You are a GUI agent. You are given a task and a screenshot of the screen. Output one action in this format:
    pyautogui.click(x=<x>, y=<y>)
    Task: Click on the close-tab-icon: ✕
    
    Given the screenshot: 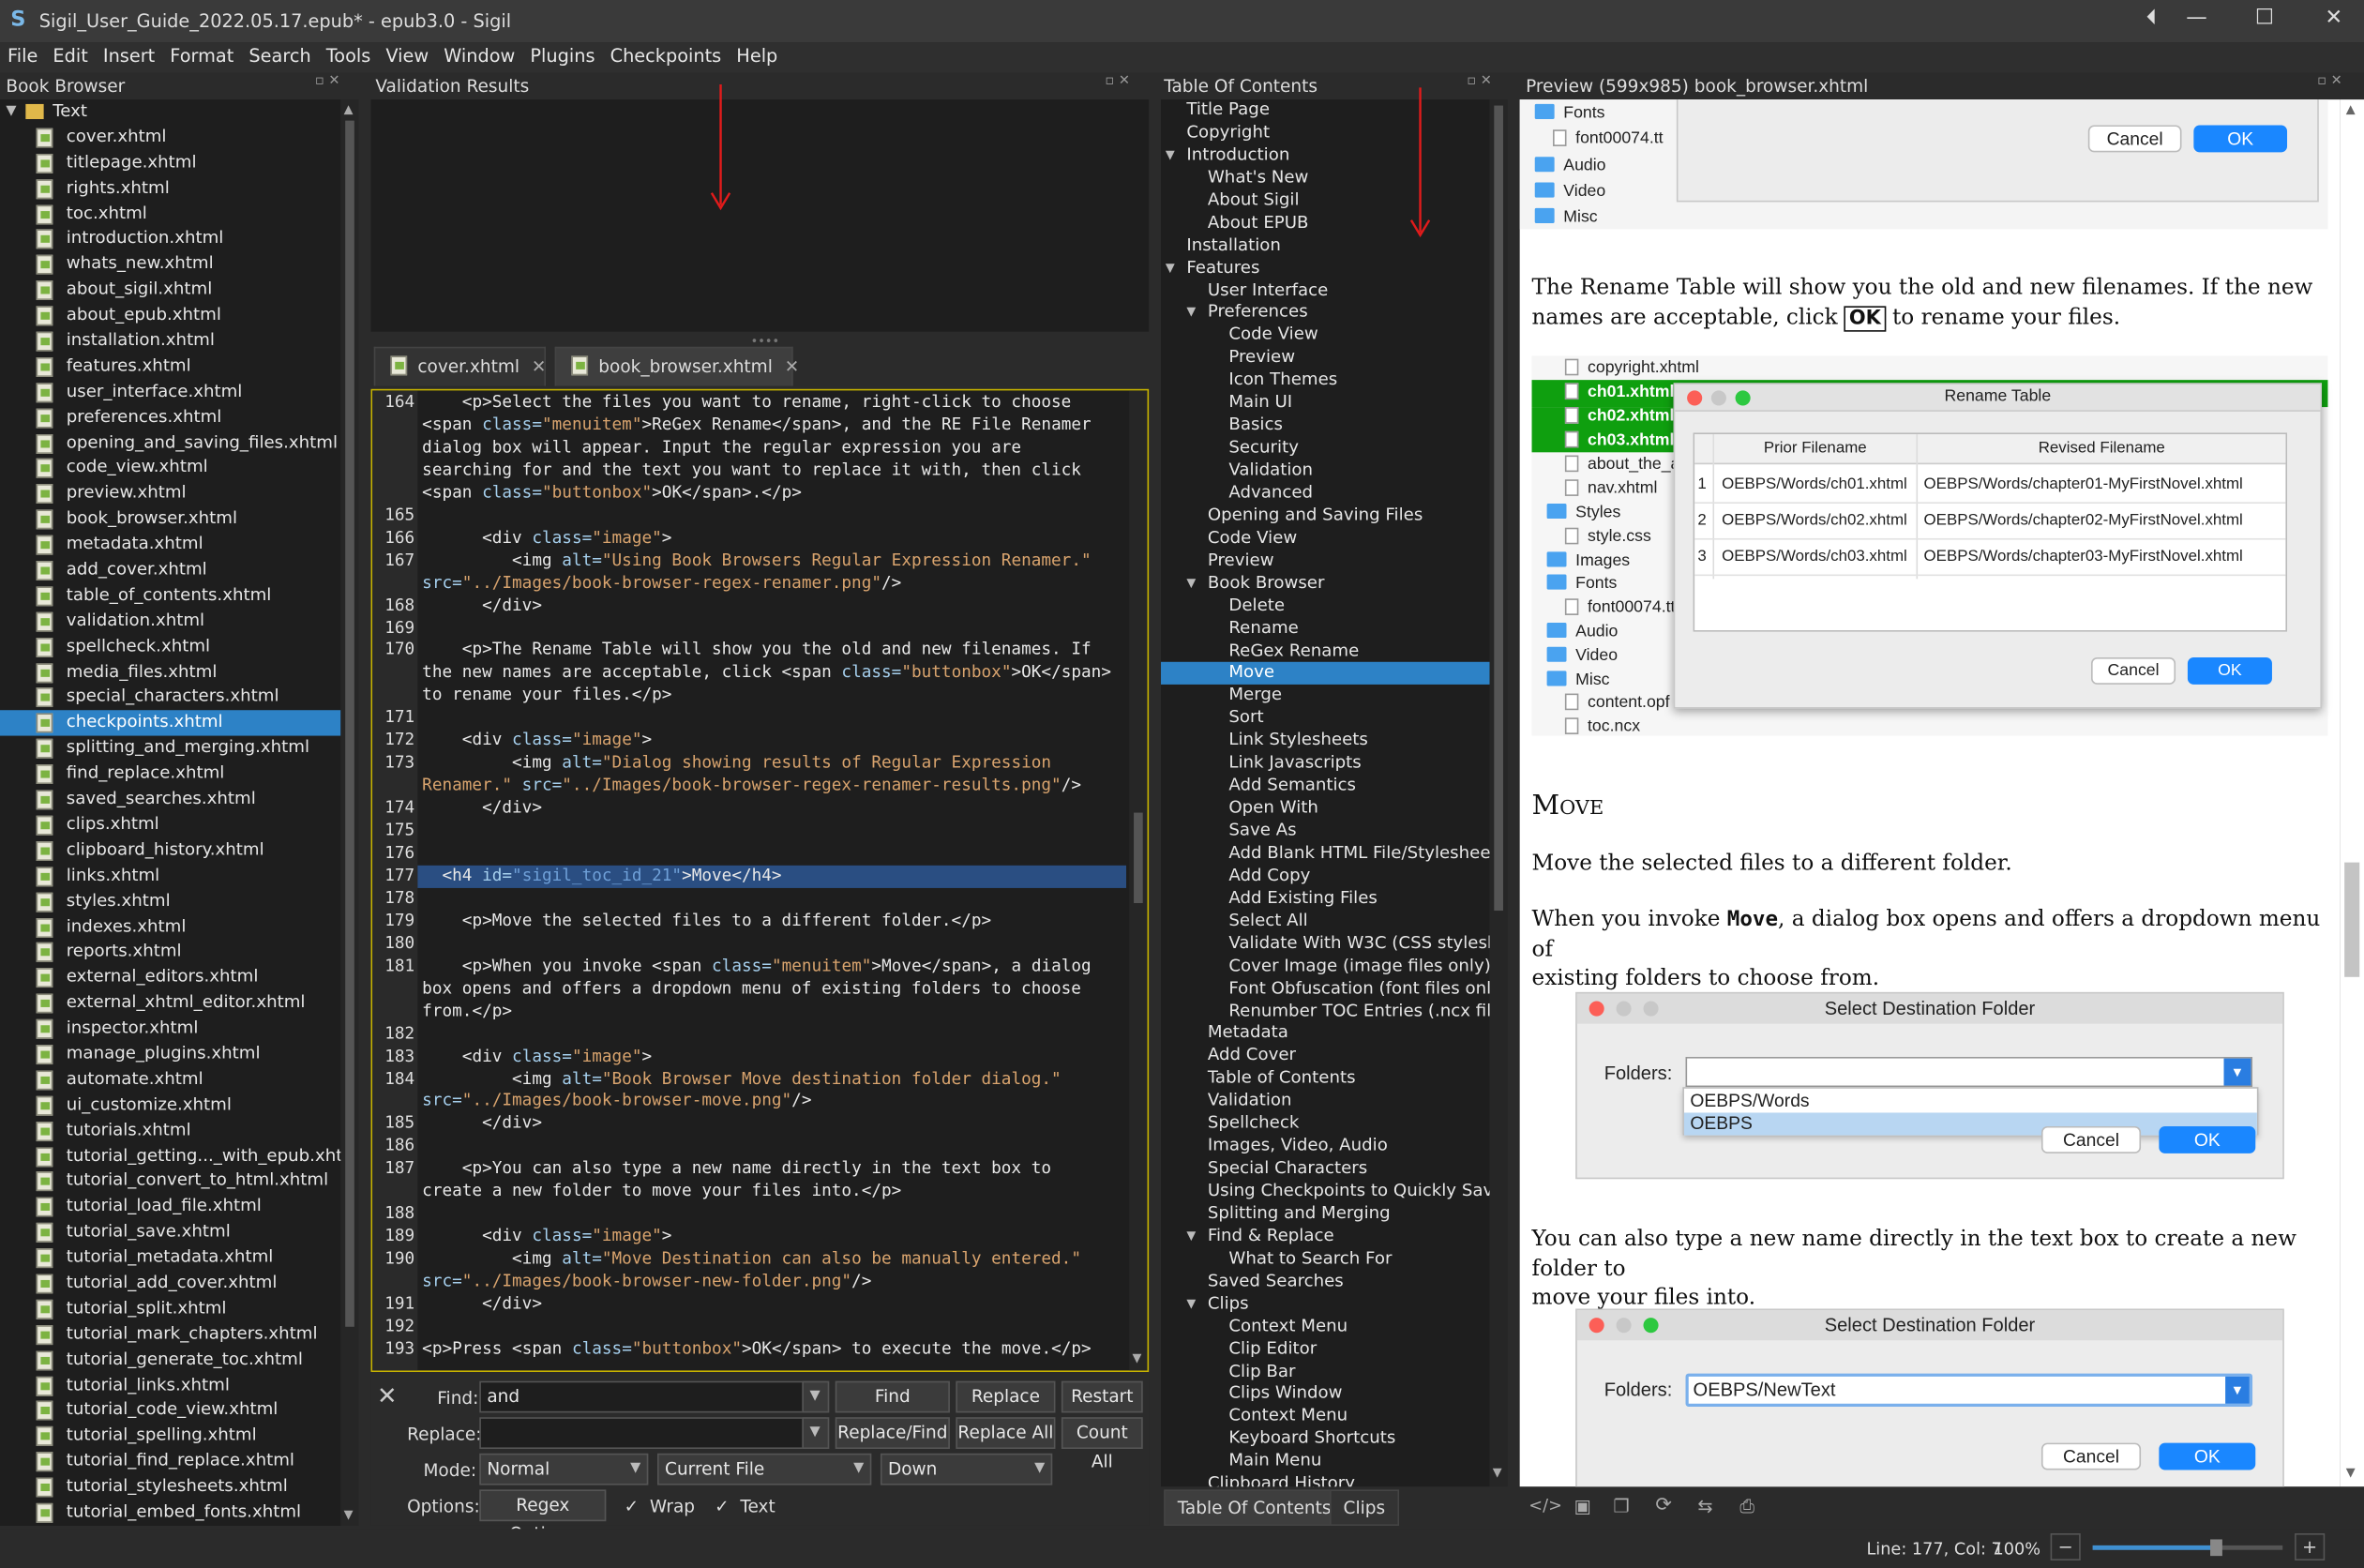 What is the action you would take?
    pyautogui.click(x=539, y=366)
    